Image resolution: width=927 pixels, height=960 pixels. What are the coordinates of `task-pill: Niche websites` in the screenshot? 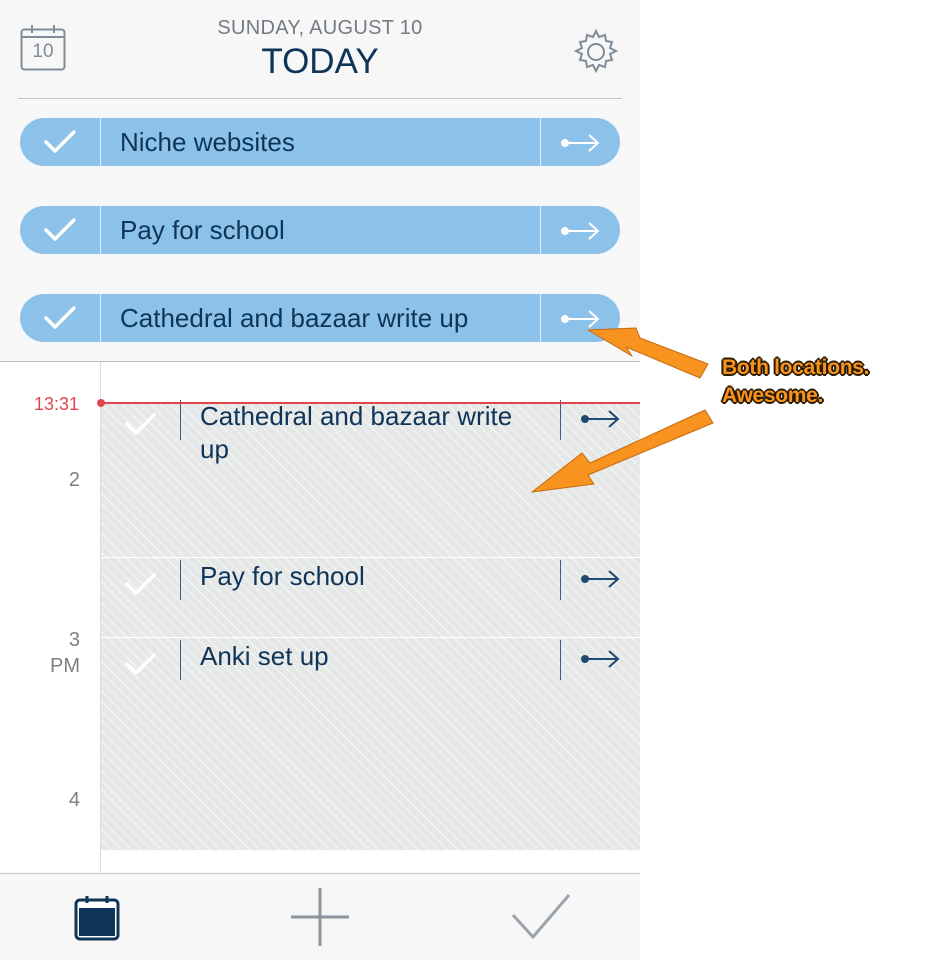 It's located at (320, 142).